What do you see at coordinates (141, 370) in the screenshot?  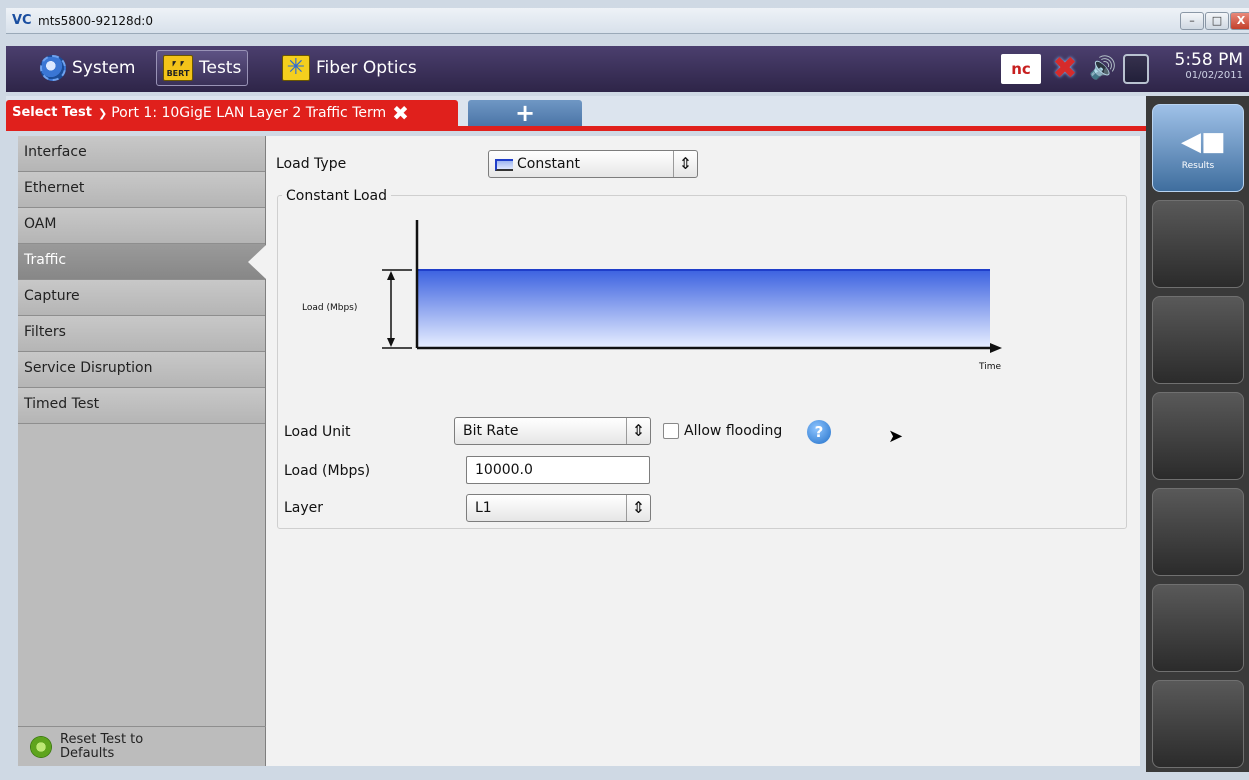 I see `sidebar-item-service-disruption: Service Disruption` at bounding box center [141, 370].